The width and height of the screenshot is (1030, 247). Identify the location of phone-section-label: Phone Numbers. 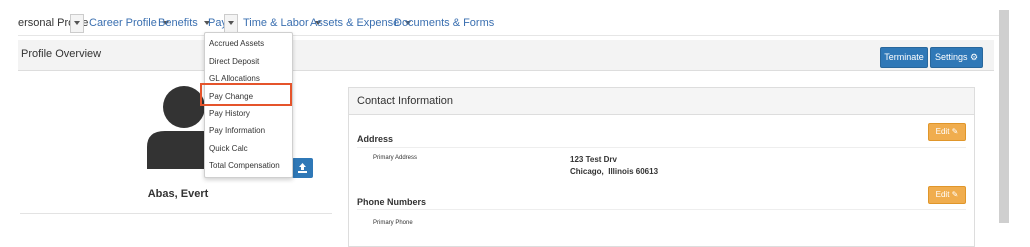
(392, 202).